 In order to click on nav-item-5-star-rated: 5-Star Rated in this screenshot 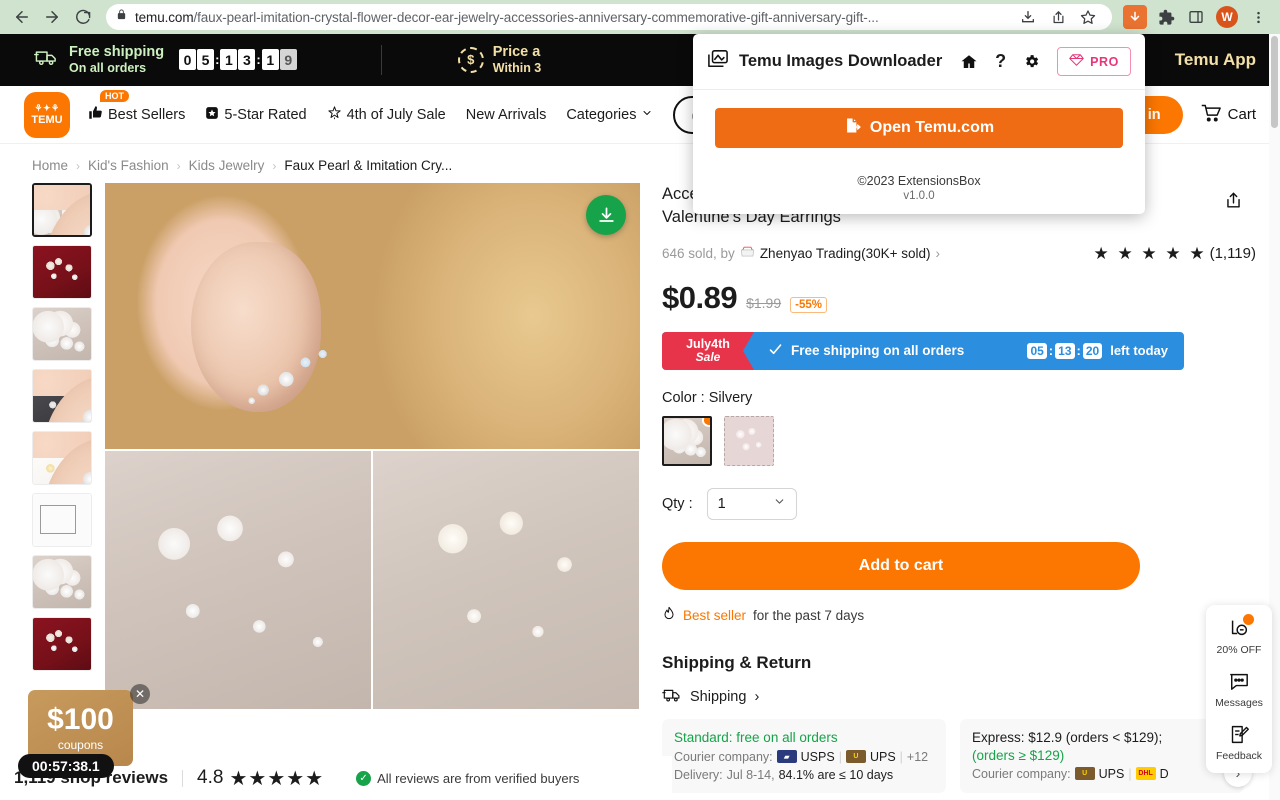, I will do `click(256, 115)`.